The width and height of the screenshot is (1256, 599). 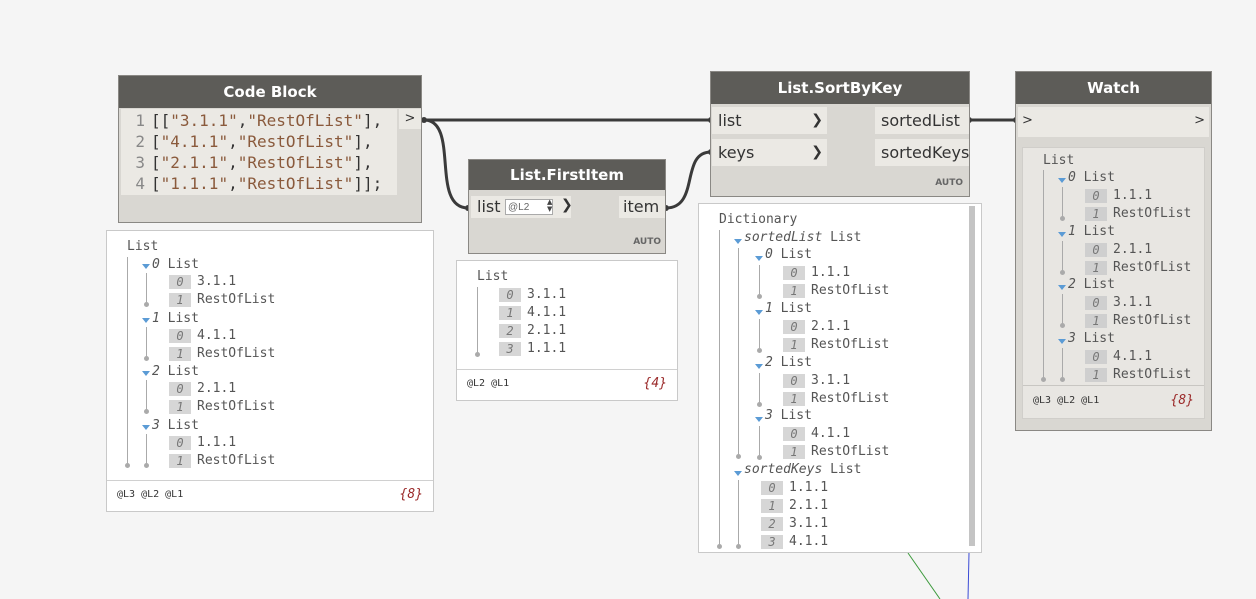 I want to click on node-title: List.FirstItem, so click(x=567, y=175).